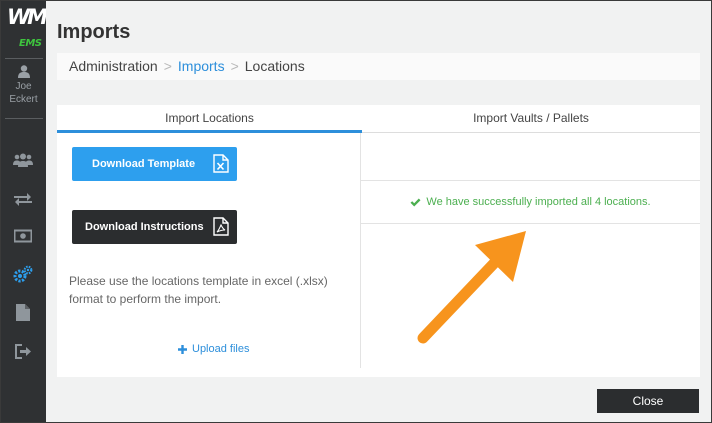 The image size is (712, 423). Describe the element at coordinates (471, 287) in the screenshot. I see `annotation-arrow` at that location.